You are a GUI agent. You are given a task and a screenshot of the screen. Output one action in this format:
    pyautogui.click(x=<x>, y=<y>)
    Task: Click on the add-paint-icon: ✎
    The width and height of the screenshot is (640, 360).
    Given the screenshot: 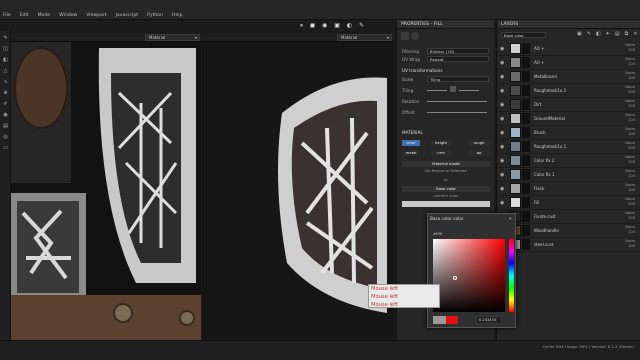 What is the action you would take?
    pyautogui.click(x=589, y=34)
    